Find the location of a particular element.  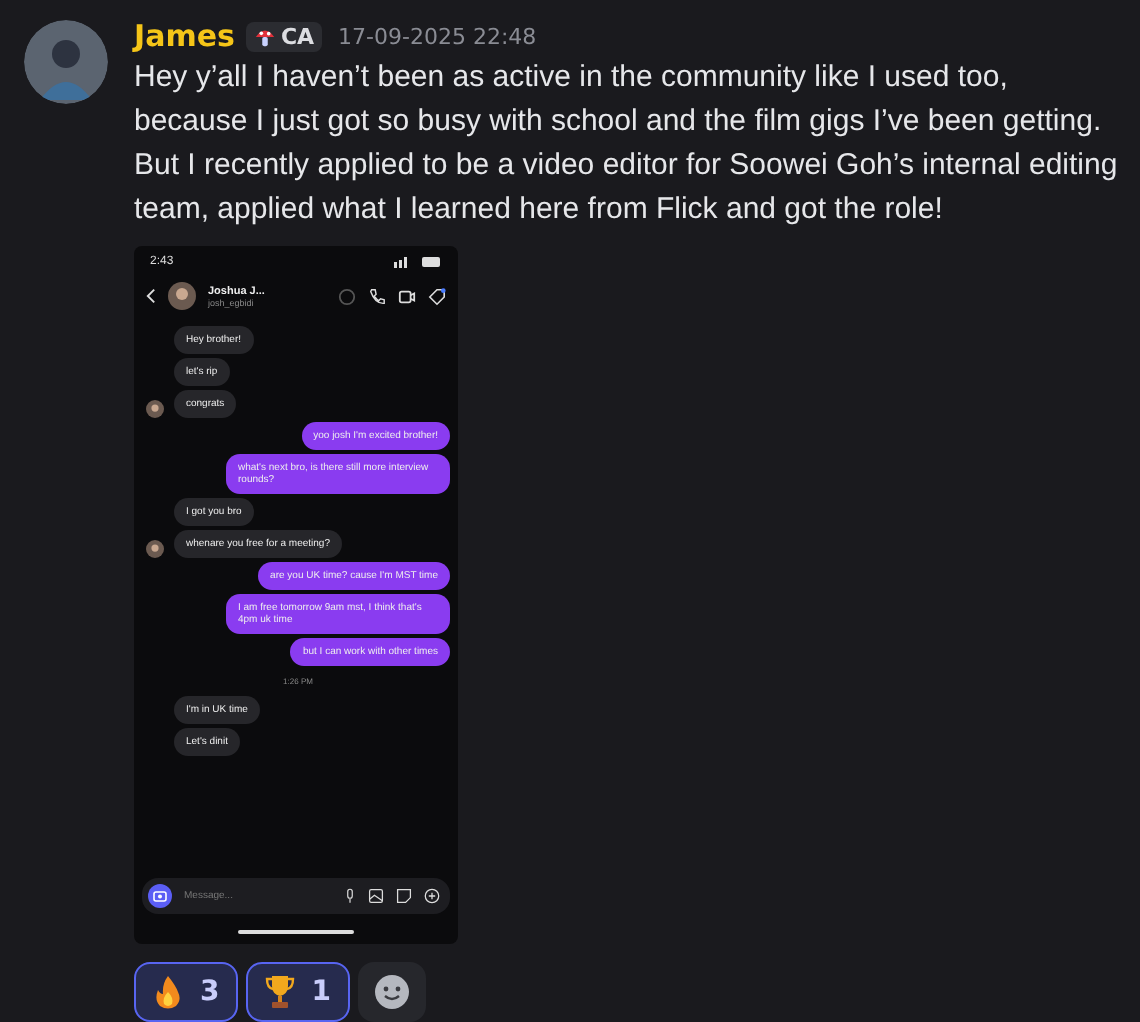

sticker-icon is located at coordinates (404, 896).